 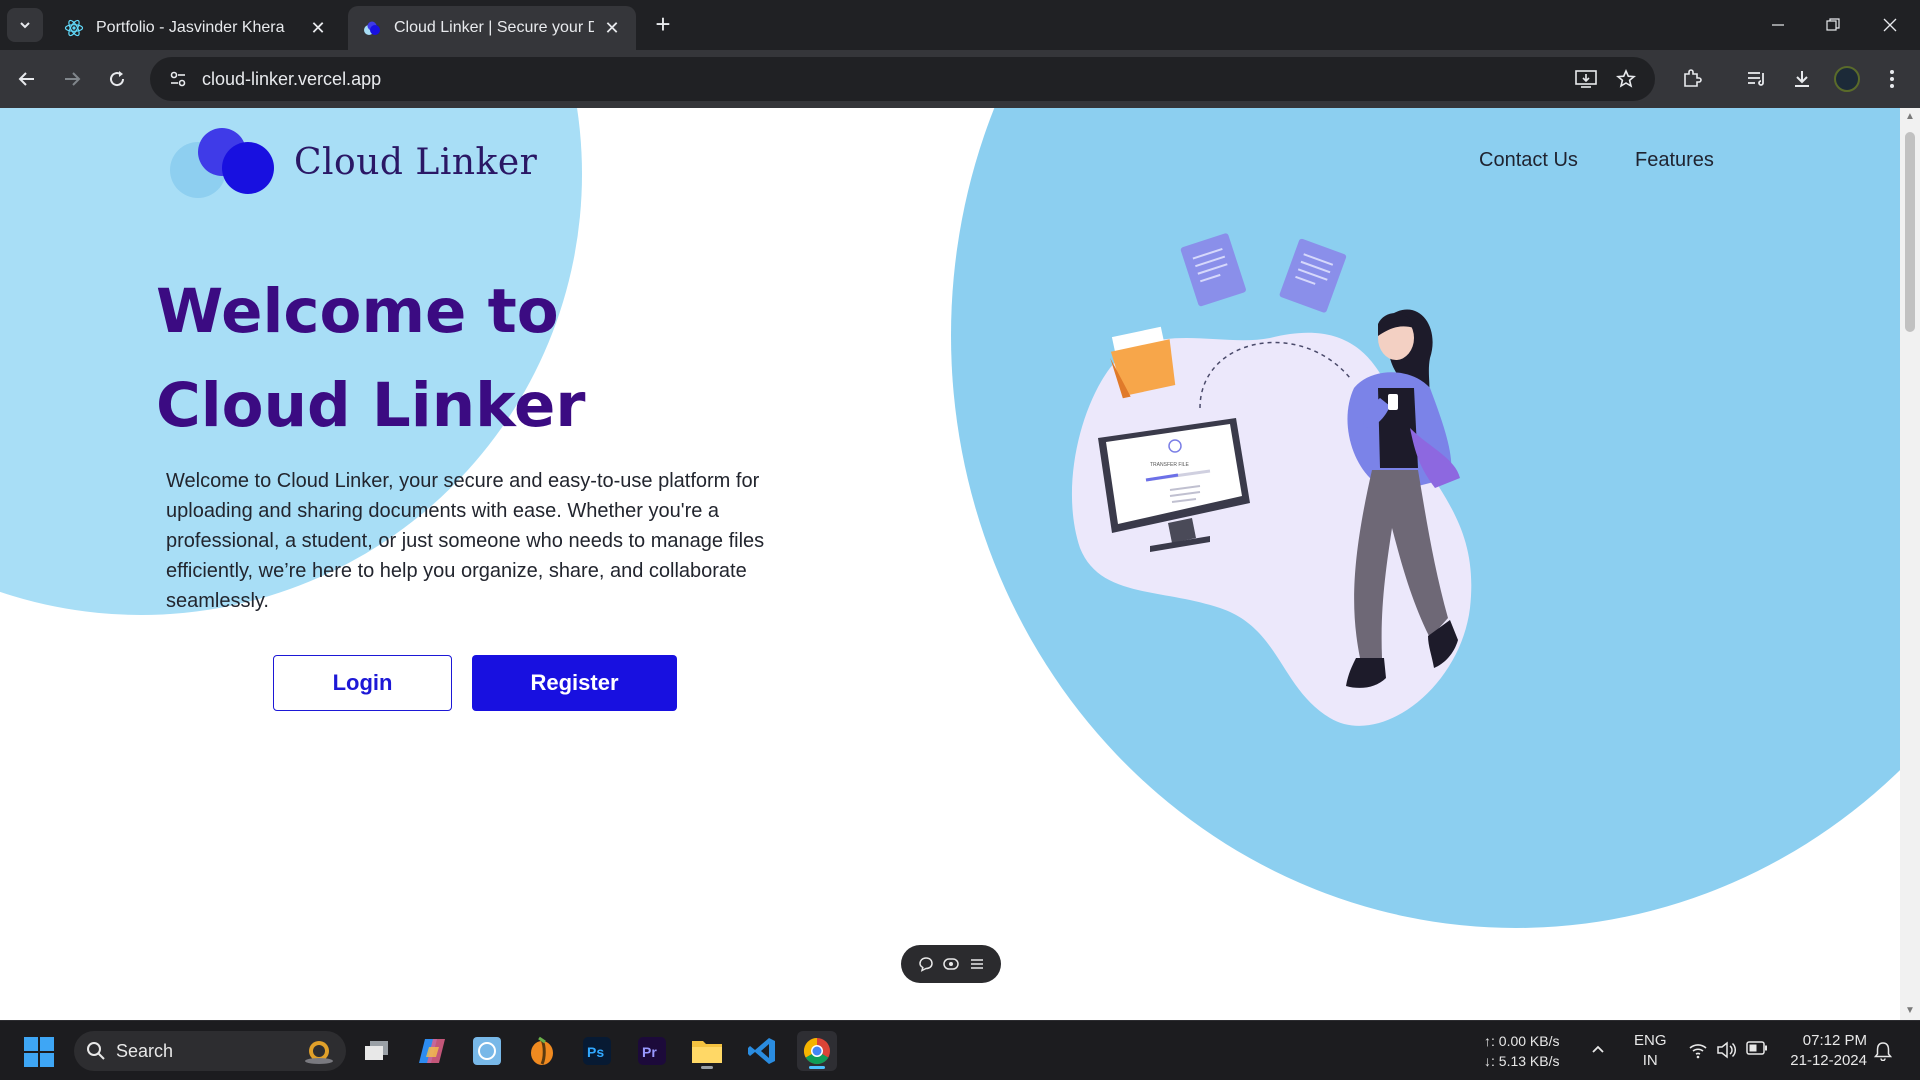 What do you see at coordinates (492, 28) in the screenshot?
I see `tab-cloud-linker: Cloud Linker | Secure your Docu ✕` at bounding box center [492, 28].